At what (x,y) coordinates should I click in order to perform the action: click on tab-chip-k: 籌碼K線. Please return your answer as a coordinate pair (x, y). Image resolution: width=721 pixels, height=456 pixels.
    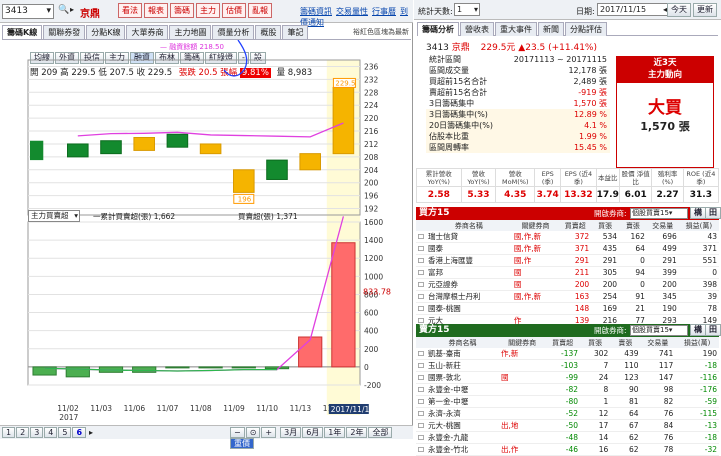
    Looking at the image, I should click on (22, 32).